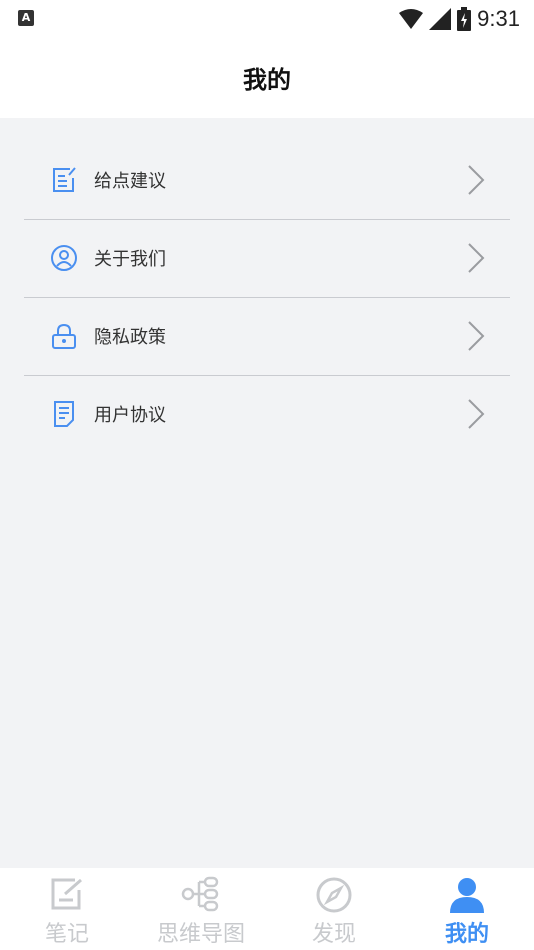  I want to click on app-badge-icon: A, so click(26, 18).